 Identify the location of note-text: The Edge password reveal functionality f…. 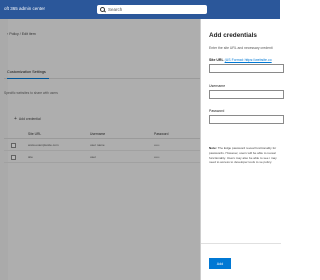
(243, 155).